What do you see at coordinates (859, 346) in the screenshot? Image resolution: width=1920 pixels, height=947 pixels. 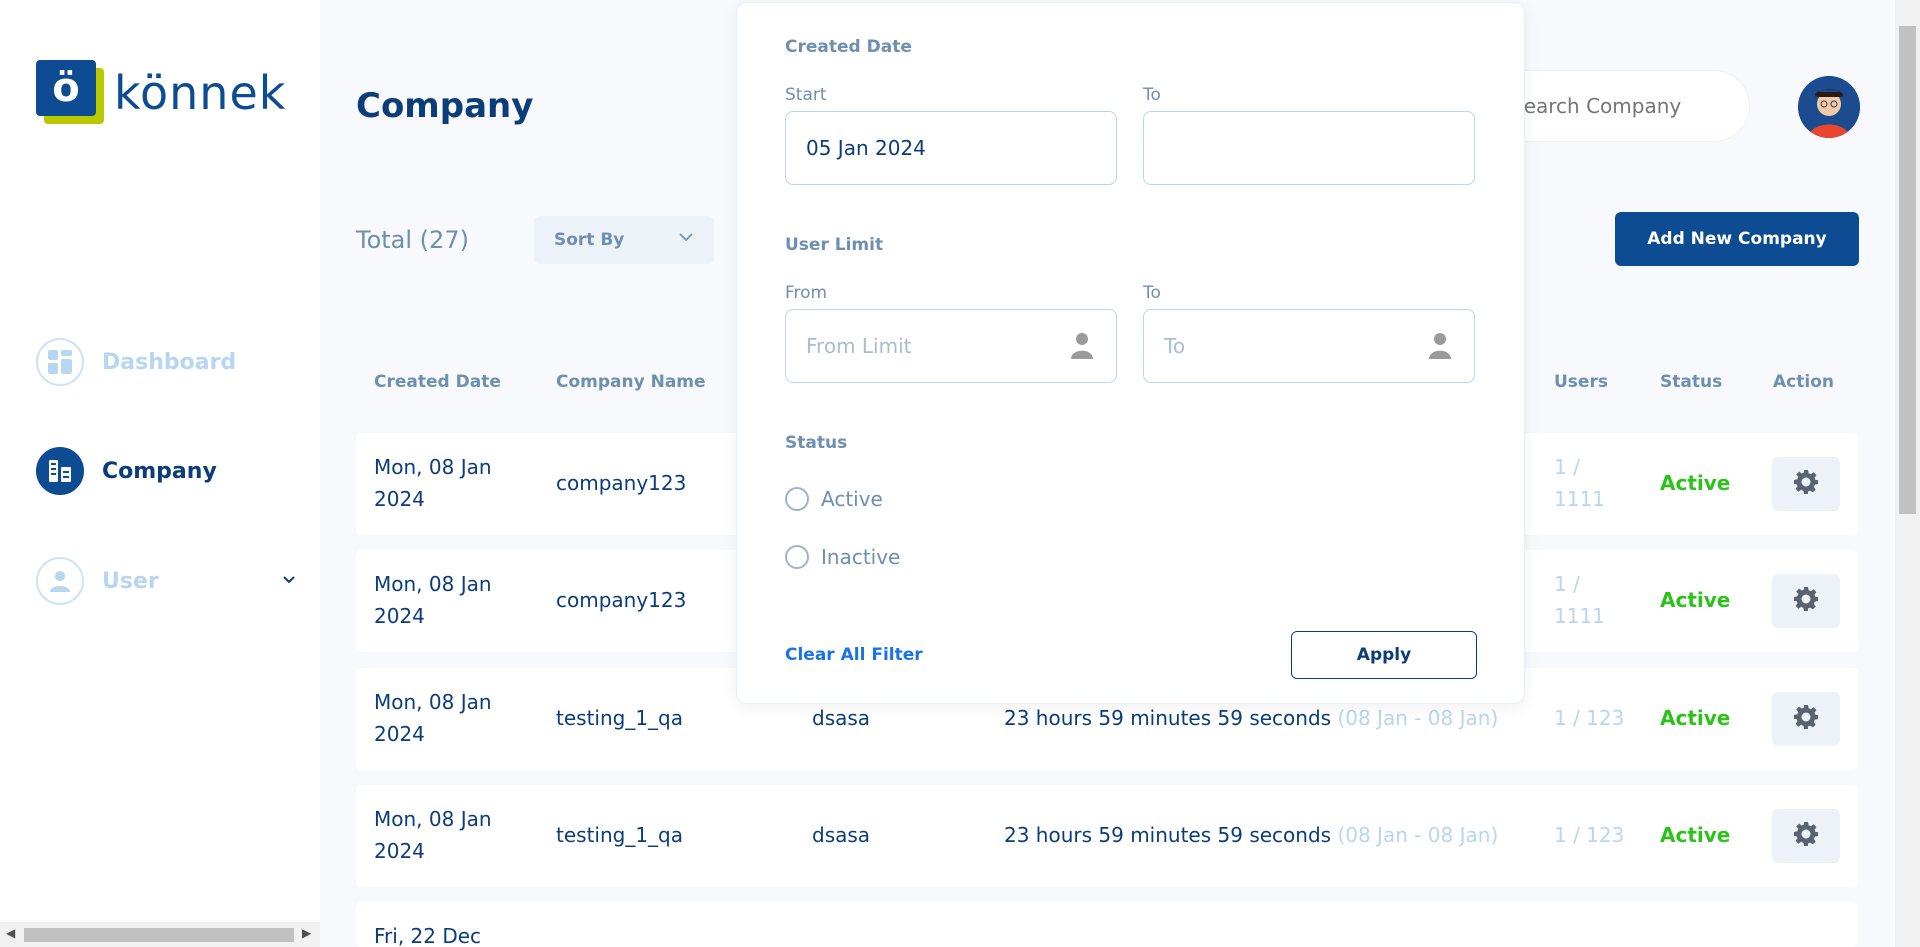 I see `from-limit-placeholder: From Limit` at bounding box center [859, 346].